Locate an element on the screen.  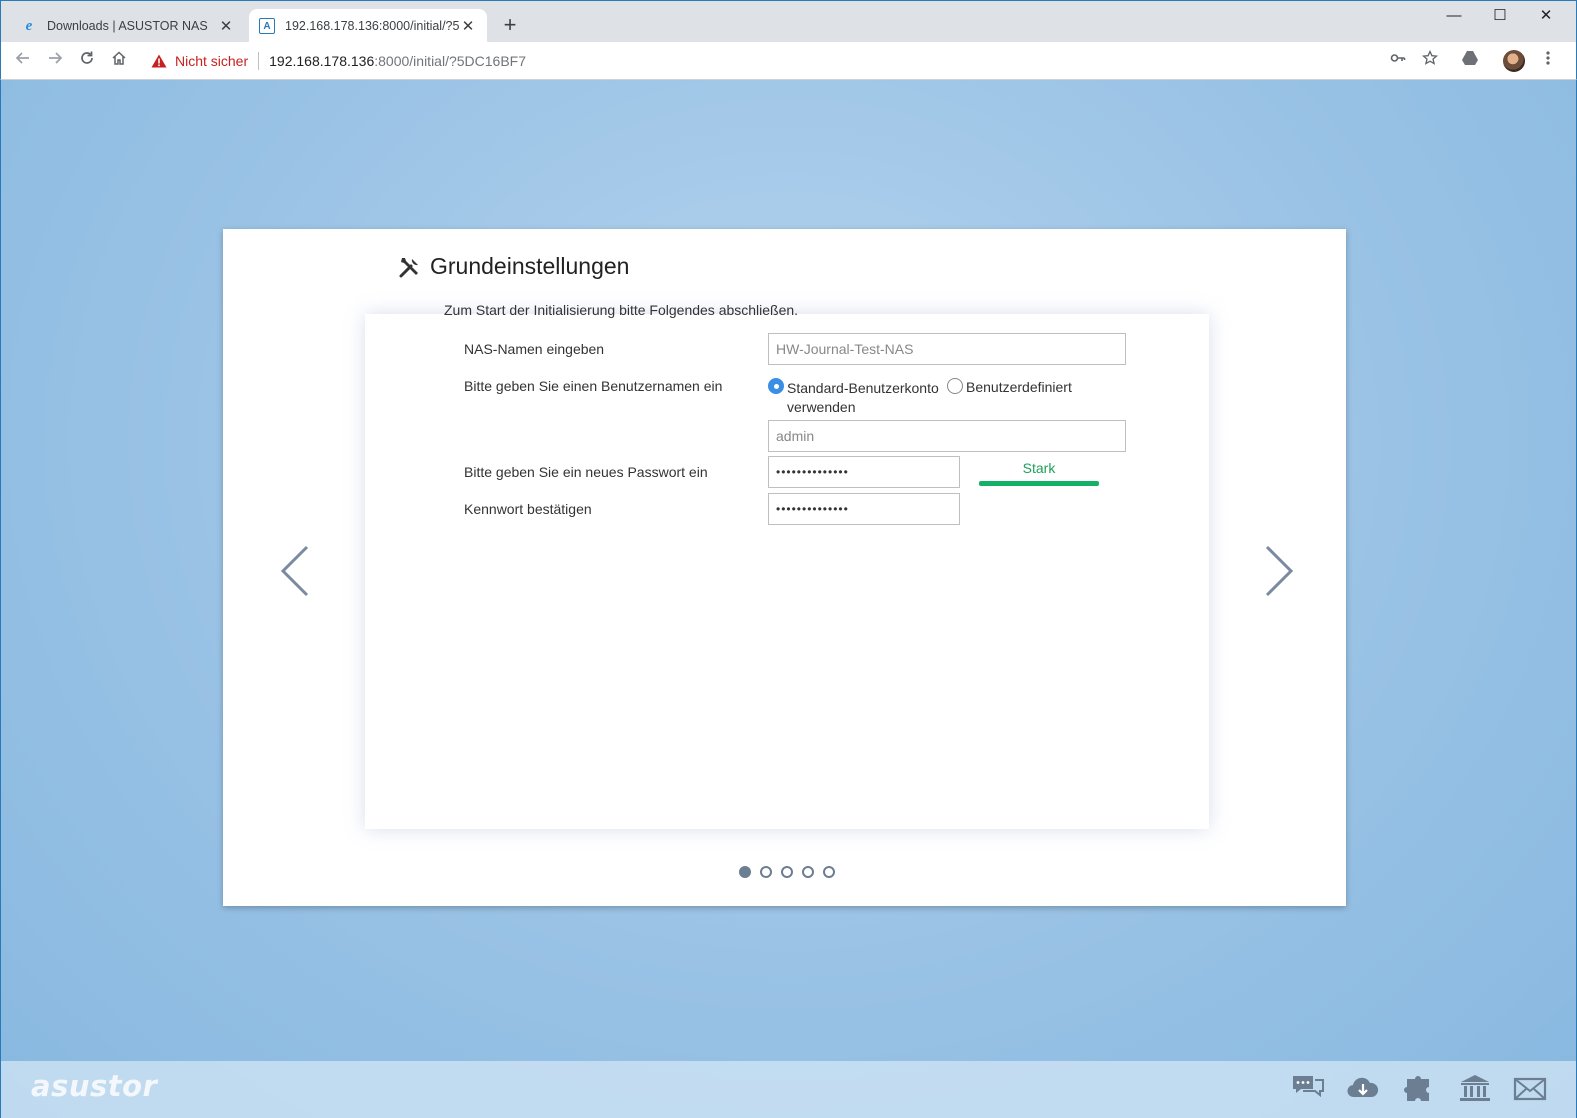
cloud-download-icon is located at coordinates (1363, 1088).